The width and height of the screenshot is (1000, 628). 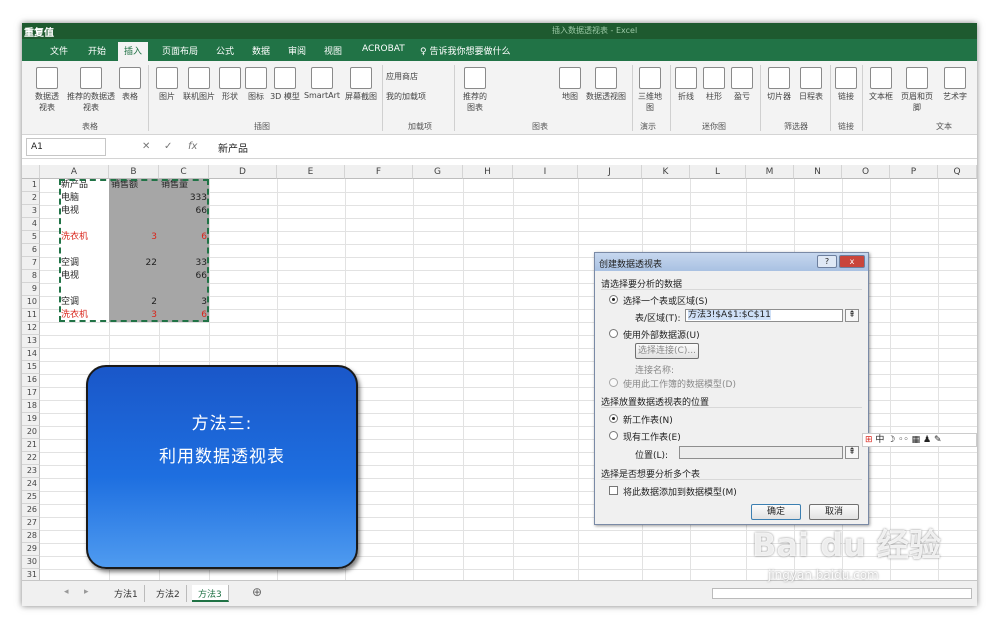 What do you see at coordinates (31, 211) in the screenshot?
I see `row-header: 3` at bounding box center [31, 211].